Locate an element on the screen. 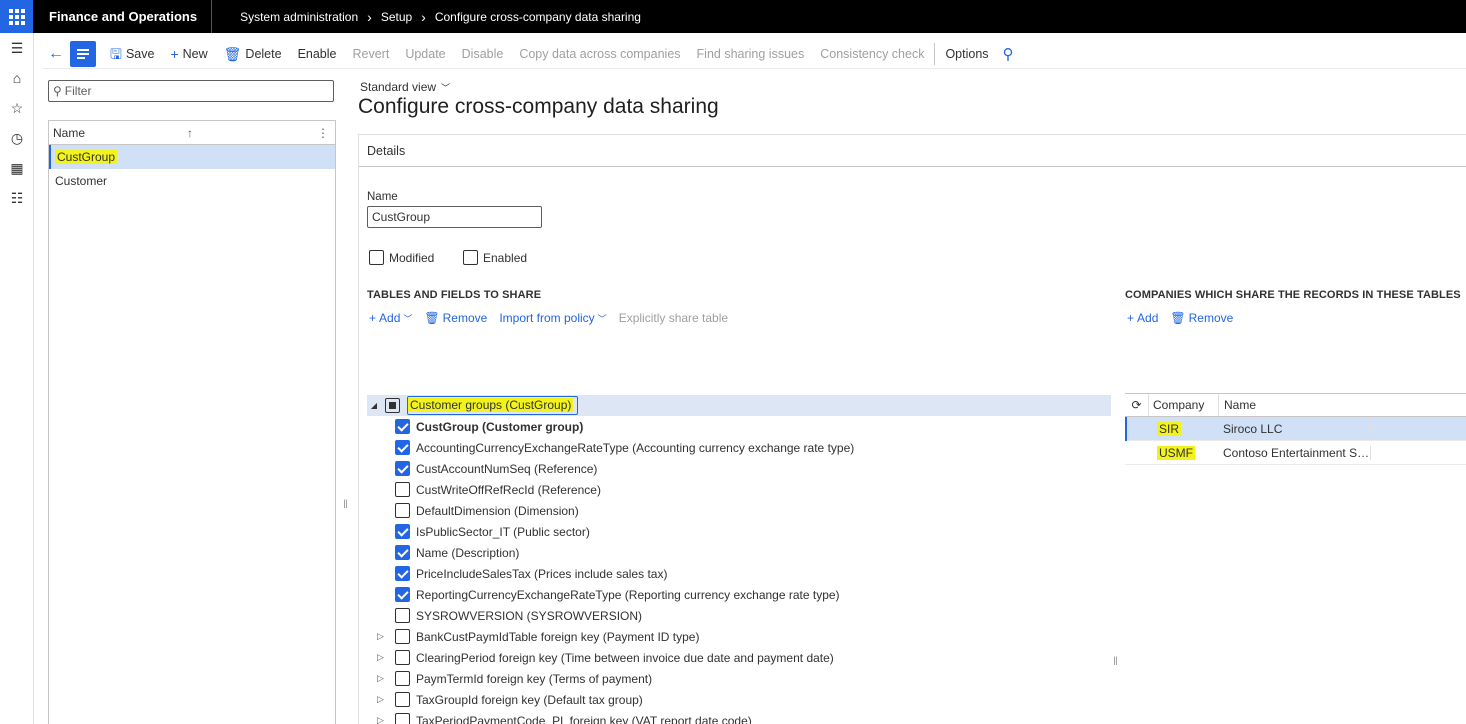 Image resolution: width=1466 pixels, height=724 pixels. modified-checkbox is located at coordinates (376, 257).